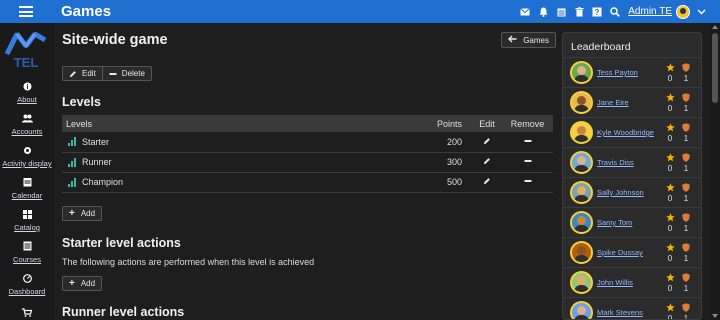 The image size is (720, 320). What do you see at coordinates (561, 11) in the screenshot?
I see `calendar-icon` at bounding box center [561, 11].